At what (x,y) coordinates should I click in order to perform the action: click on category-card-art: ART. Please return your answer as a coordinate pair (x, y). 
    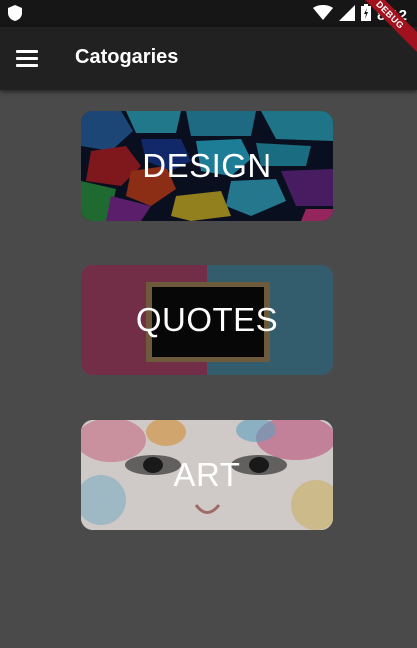
    Looking at the image, I should click on (207, 475).